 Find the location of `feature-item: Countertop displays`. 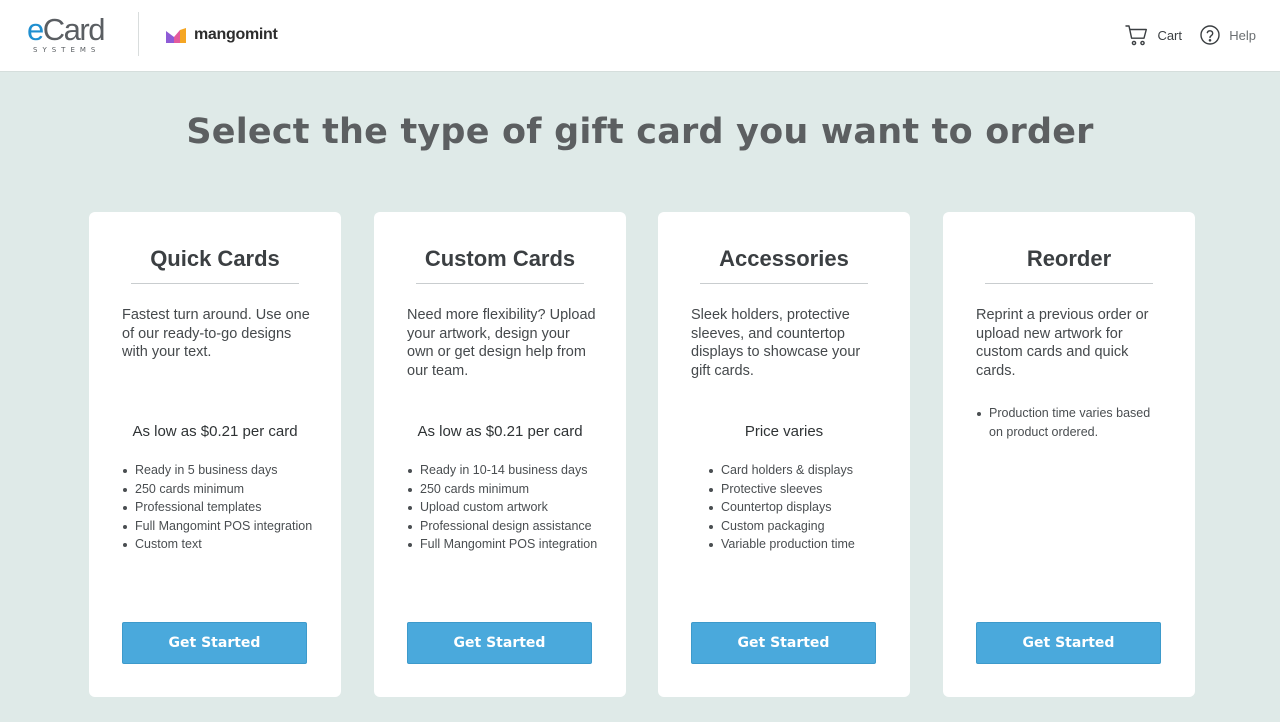

feature-item: Countertop displays is located at coordinates (808, 507).